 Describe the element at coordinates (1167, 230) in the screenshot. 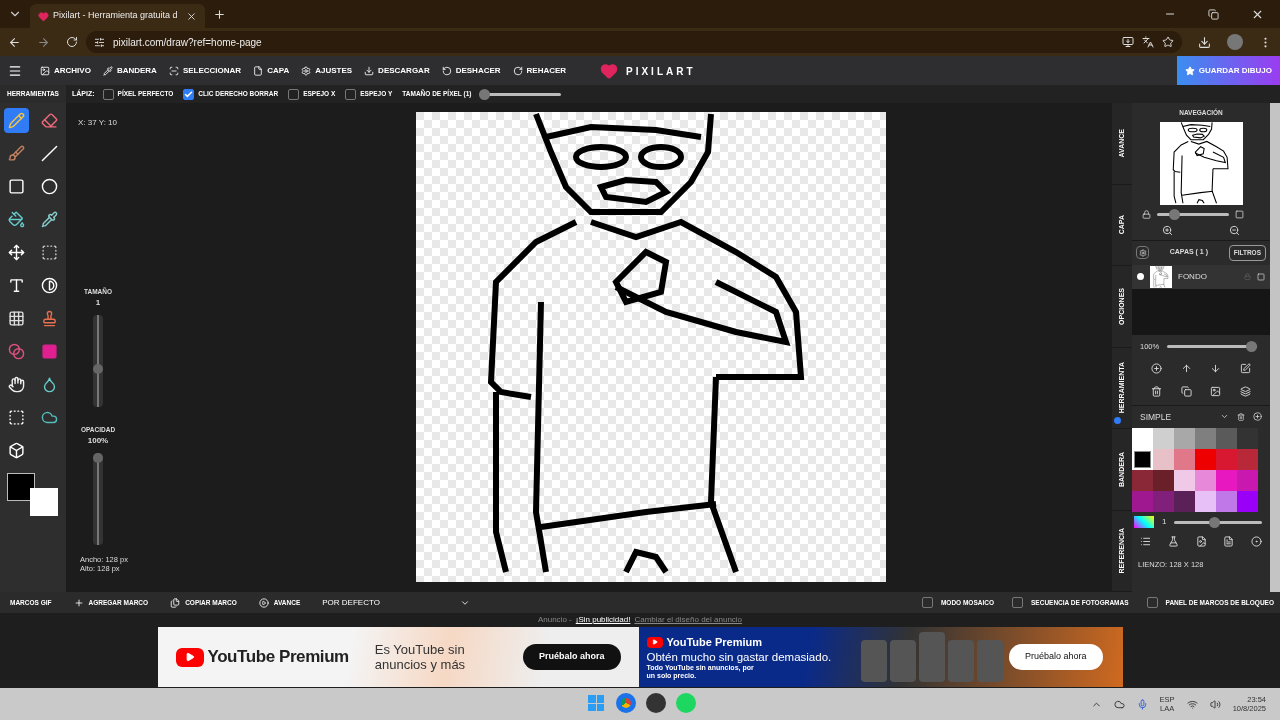

I see `zoom-in-icon` at that location.